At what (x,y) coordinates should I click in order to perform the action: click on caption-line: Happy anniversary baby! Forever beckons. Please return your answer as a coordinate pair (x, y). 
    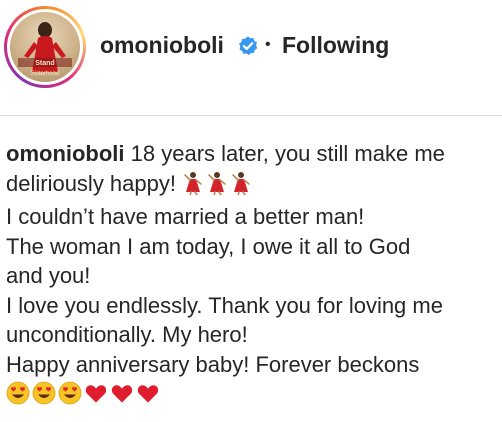
    Looking at the image, I should click on (213, 364).